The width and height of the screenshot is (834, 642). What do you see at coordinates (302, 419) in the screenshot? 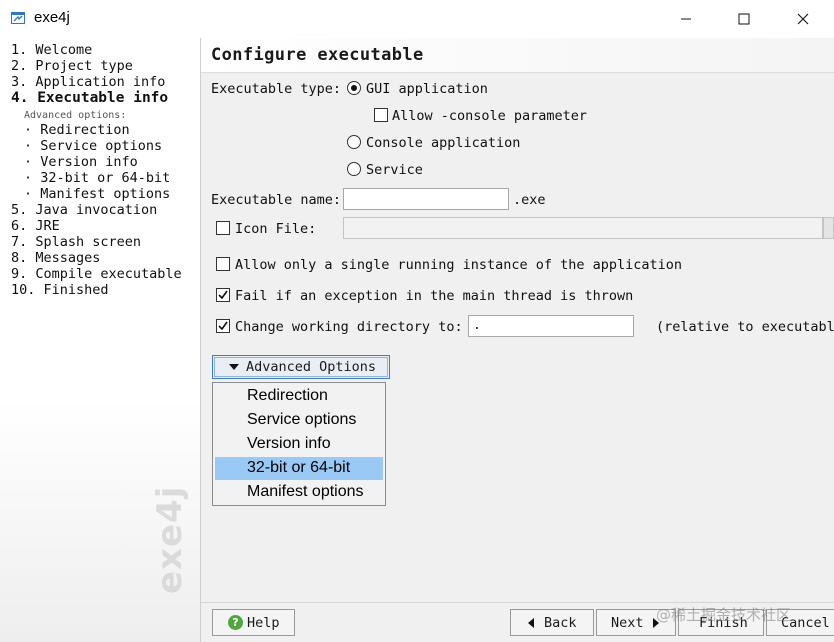
I see `menu-item-label: Service options` at bounding box center [302, 419].